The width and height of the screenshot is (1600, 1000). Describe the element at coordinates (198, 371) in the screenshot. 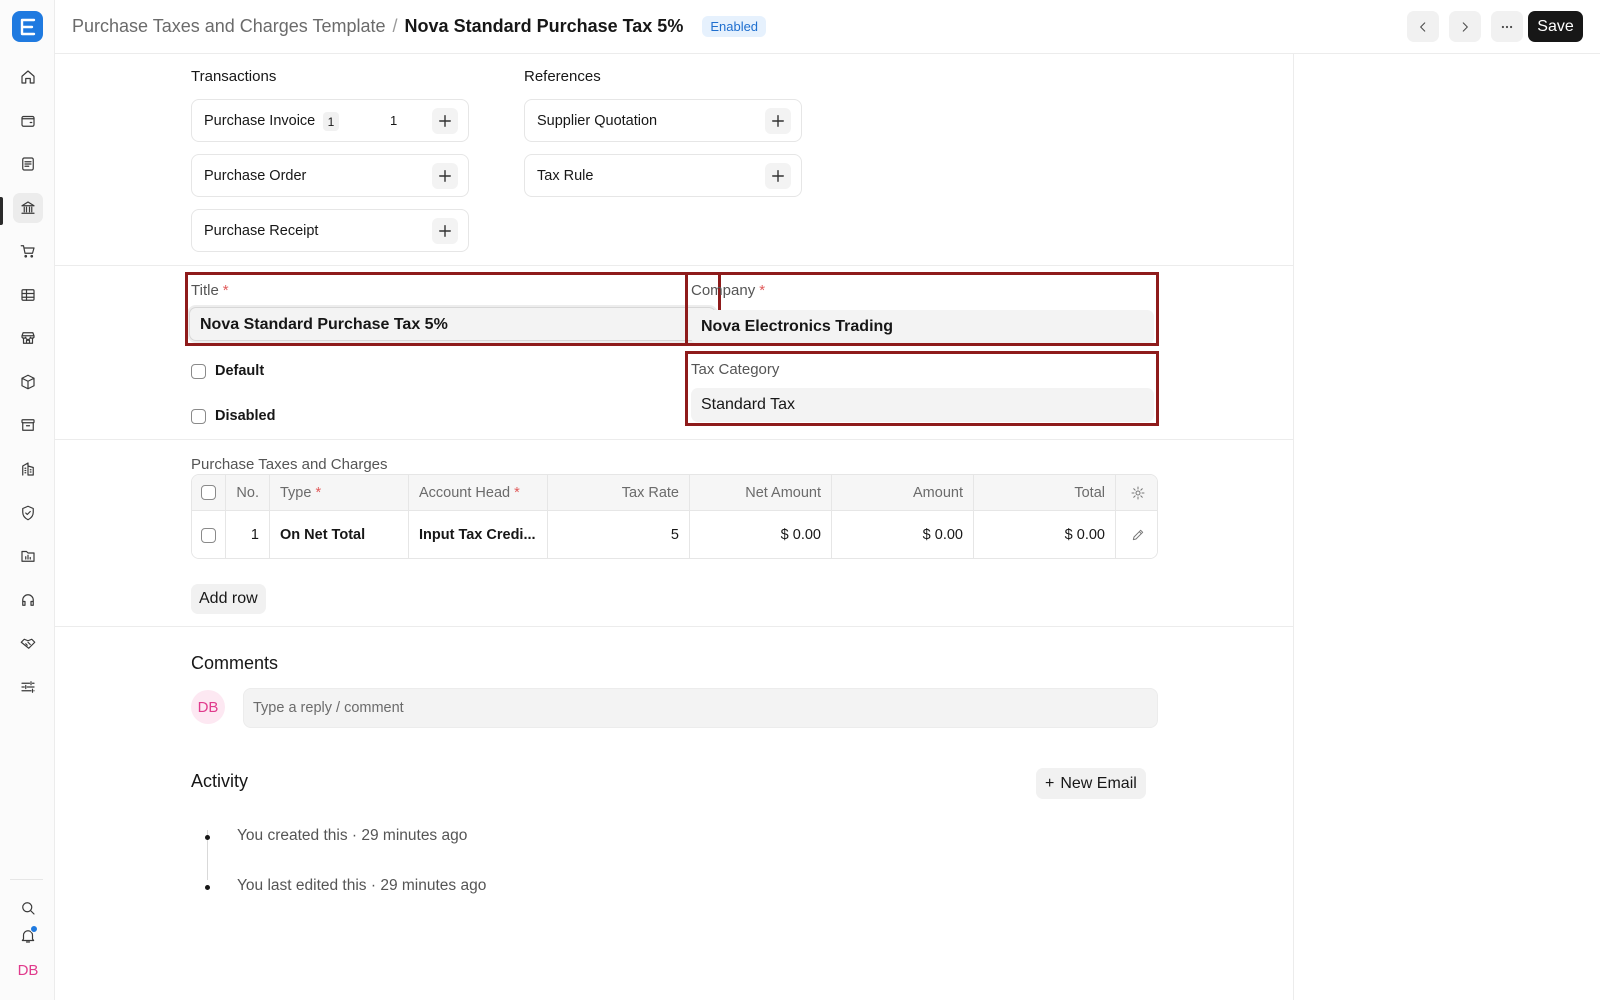

I see `default-checkbox` at that location.